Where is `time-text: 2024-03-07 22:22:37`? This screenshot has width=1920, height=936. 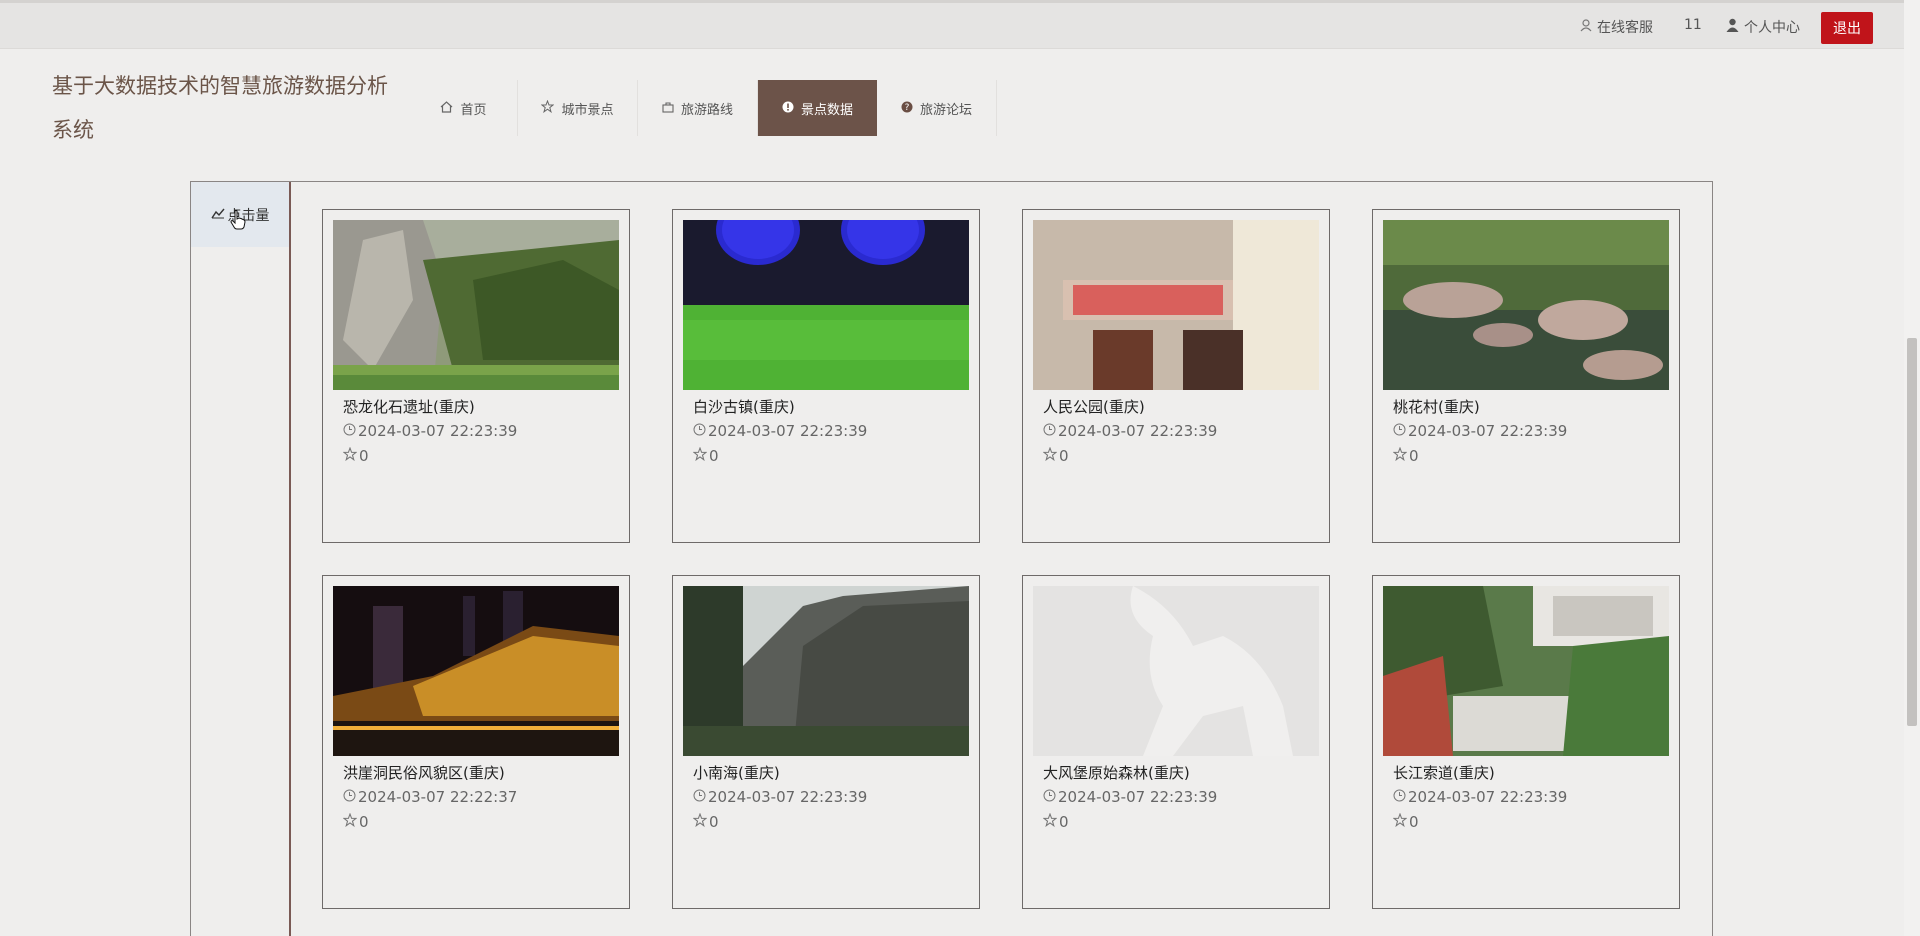
time-text: 2024-03-07 22:22:37 is located at coordinates (438, 797).